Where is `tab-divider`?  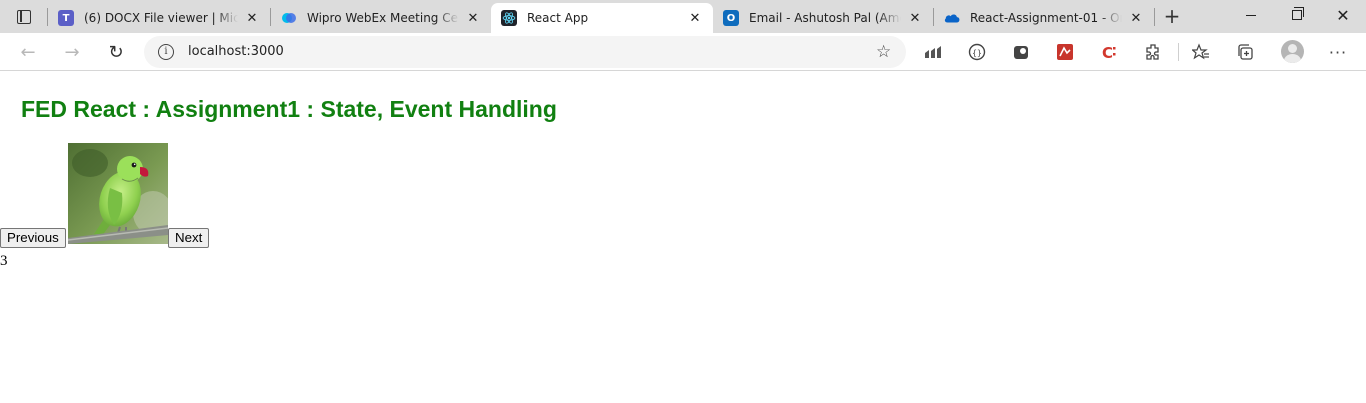
tab-divider is located at coordinates (1154, 17).